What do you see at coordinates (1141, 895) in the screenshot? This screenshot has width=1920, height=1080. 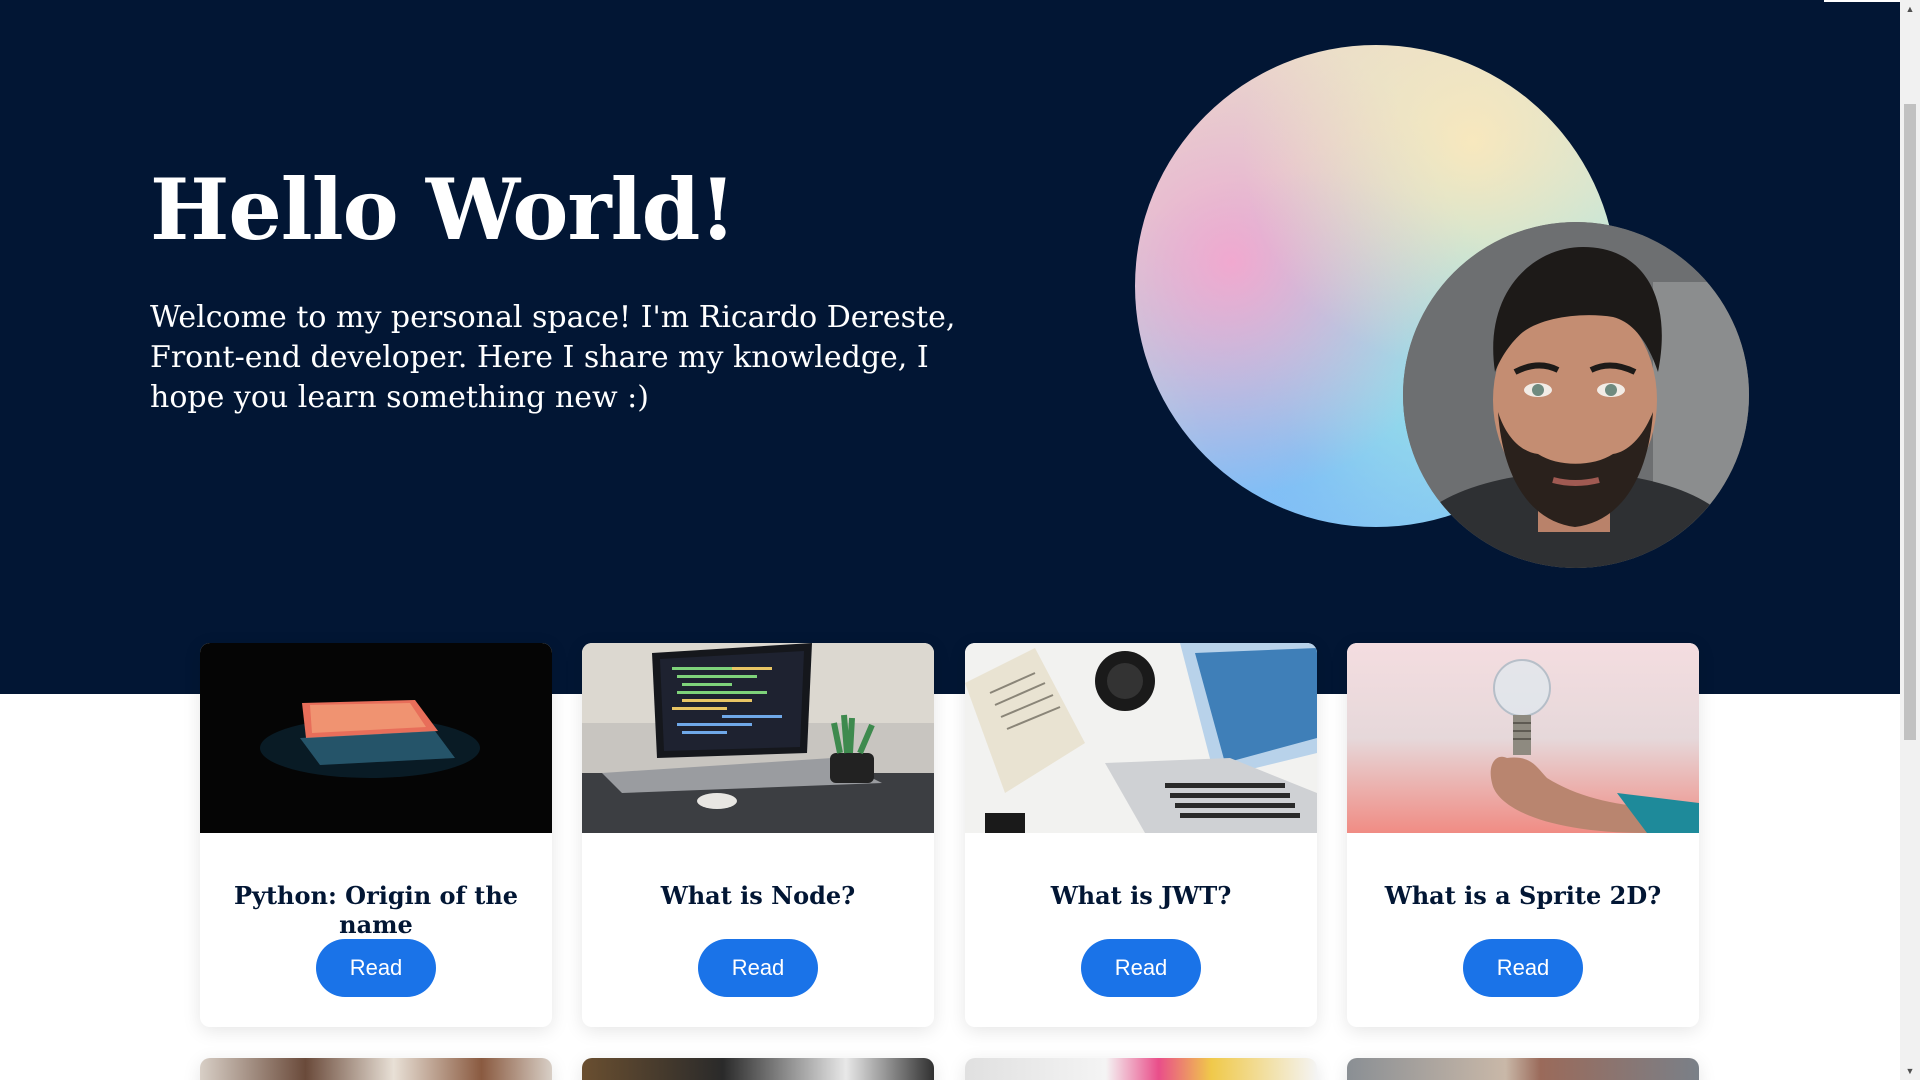 I see `post-title: What is JWT?` at bounding box center [1141, 895].